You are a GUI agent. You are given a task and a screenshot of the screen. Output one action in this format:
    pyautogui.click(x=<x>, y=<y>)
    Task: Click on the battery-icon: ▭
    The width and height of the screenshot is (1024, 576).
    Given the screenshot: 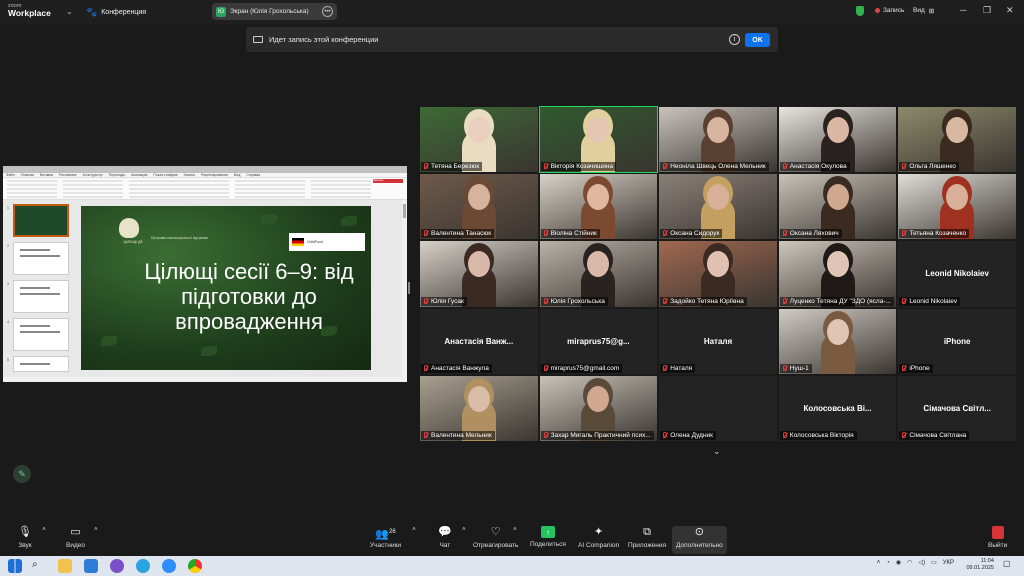 What is the action you would take?
    pyautogui.click(x=934, y=562)
    